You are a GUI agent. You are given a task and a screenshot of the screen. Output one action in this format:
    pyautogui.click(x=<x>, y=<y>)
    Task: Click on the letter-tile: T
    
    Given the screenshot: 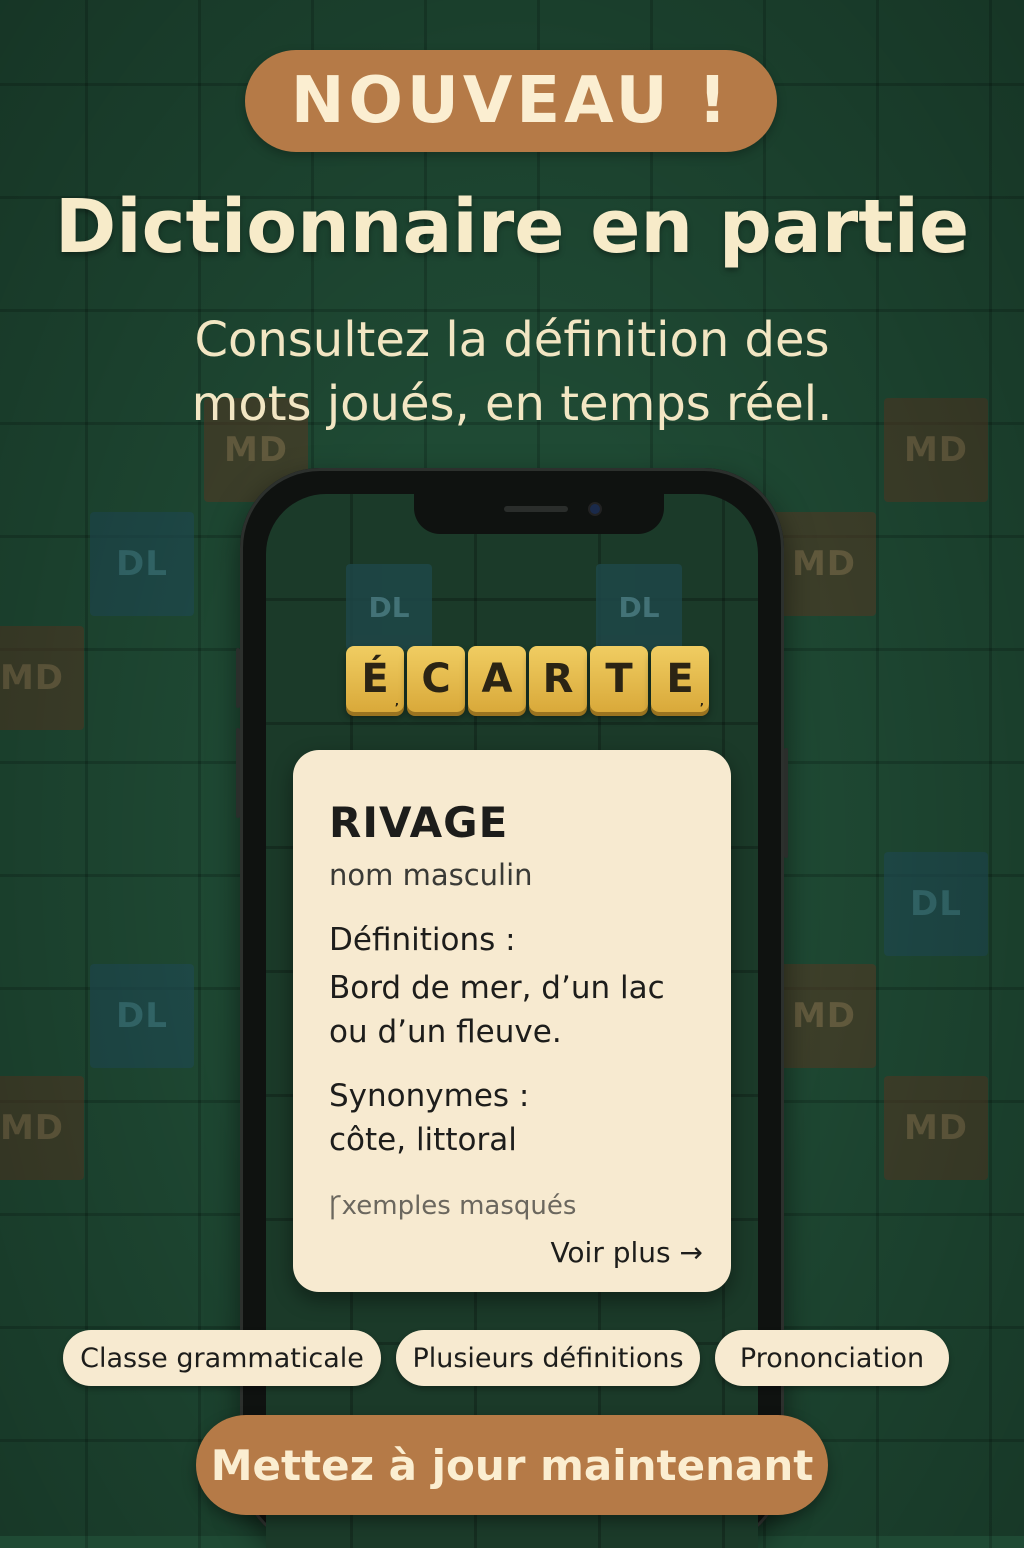 What is the action you would take?
    pyautogui.click(x=619, y=679)
    